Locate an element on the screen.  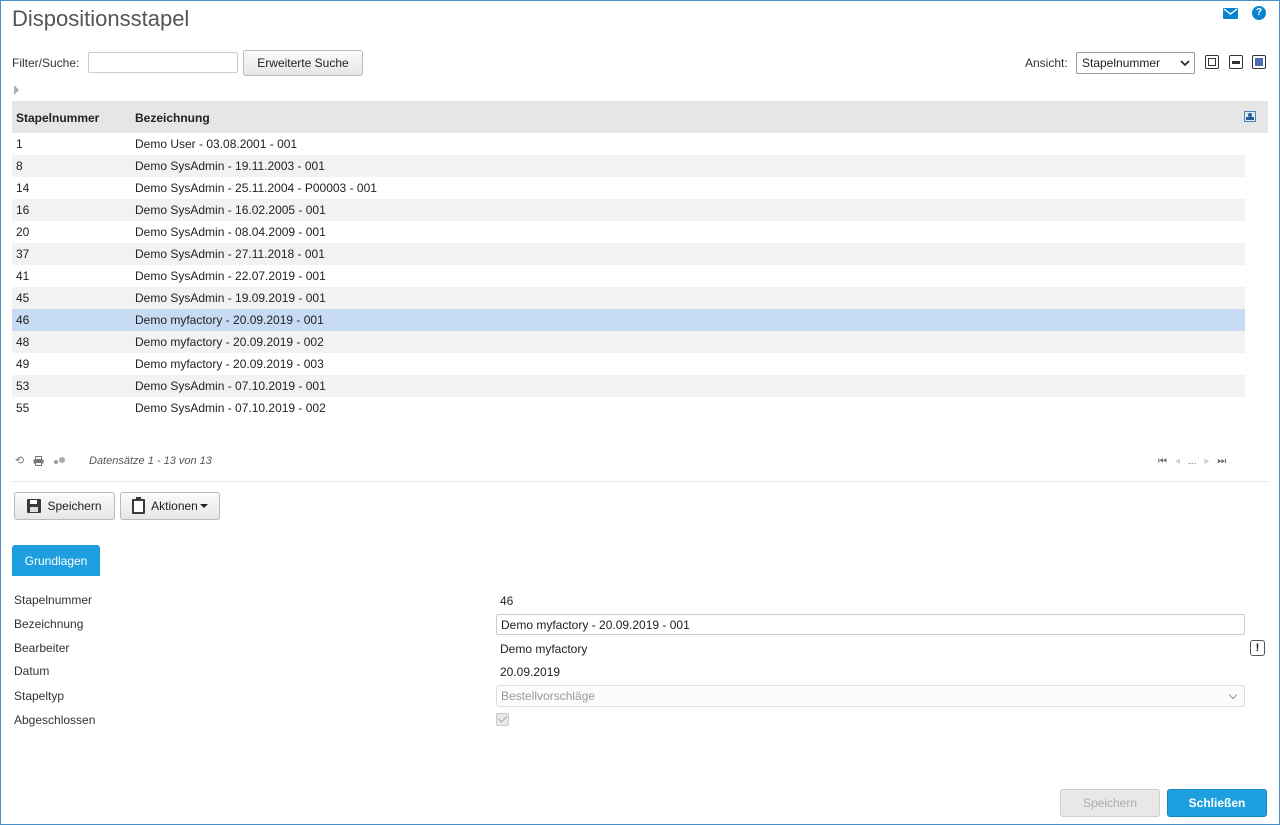
filter-search-input is located at coordinates (163, 62).